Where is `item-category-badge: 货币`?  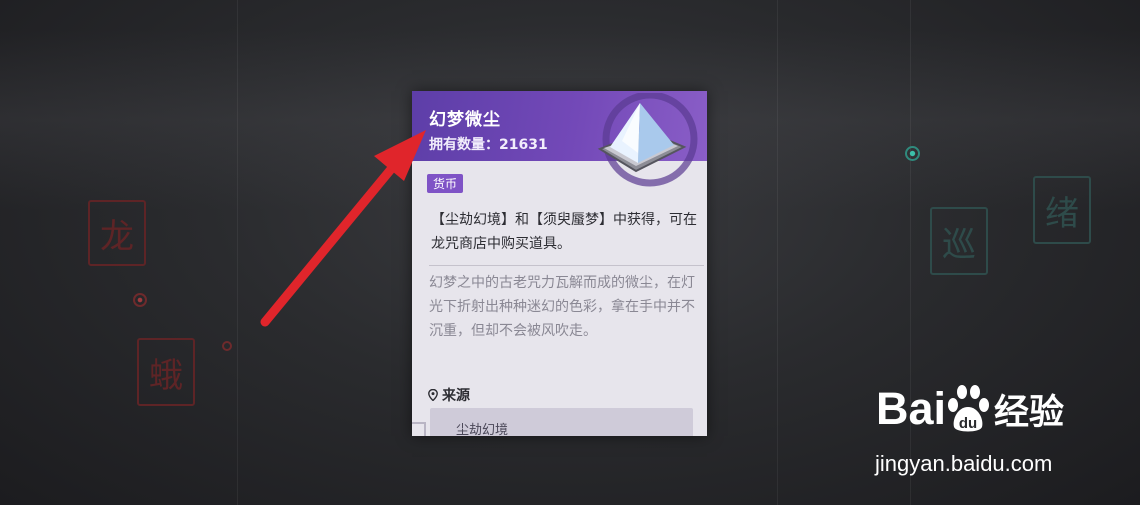
item-category-badge: 货币 is located at coordinates (445, 183).